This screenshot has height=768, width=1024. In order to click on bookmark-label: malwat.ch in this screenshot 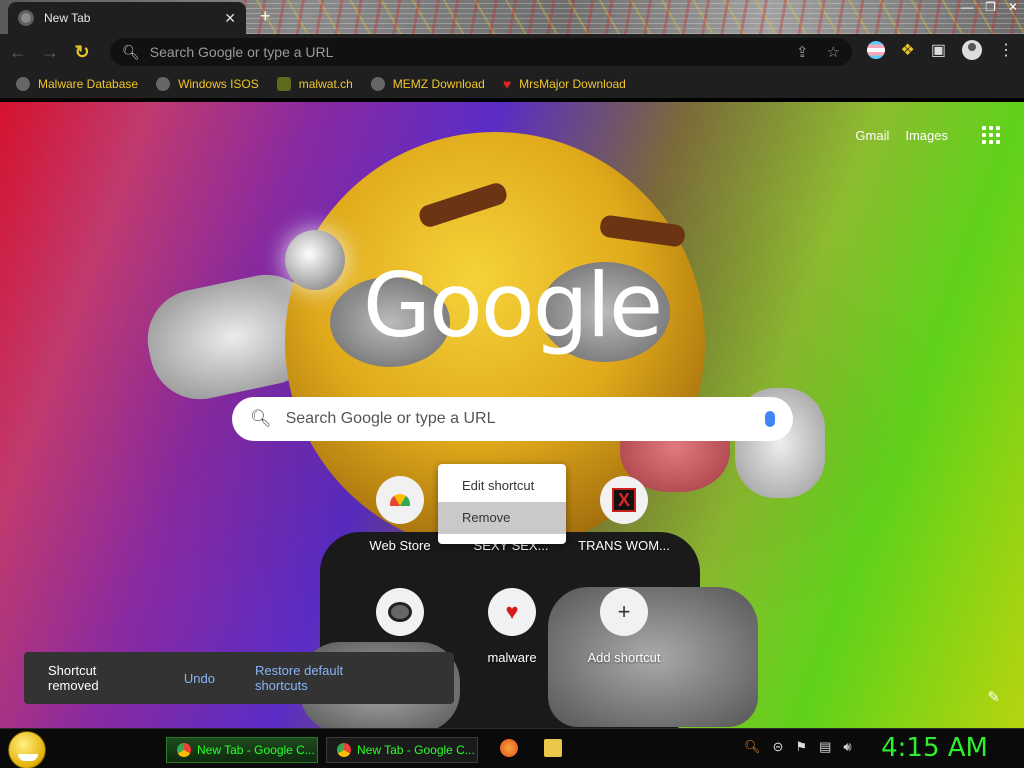, I will do `click(325, 84)`.